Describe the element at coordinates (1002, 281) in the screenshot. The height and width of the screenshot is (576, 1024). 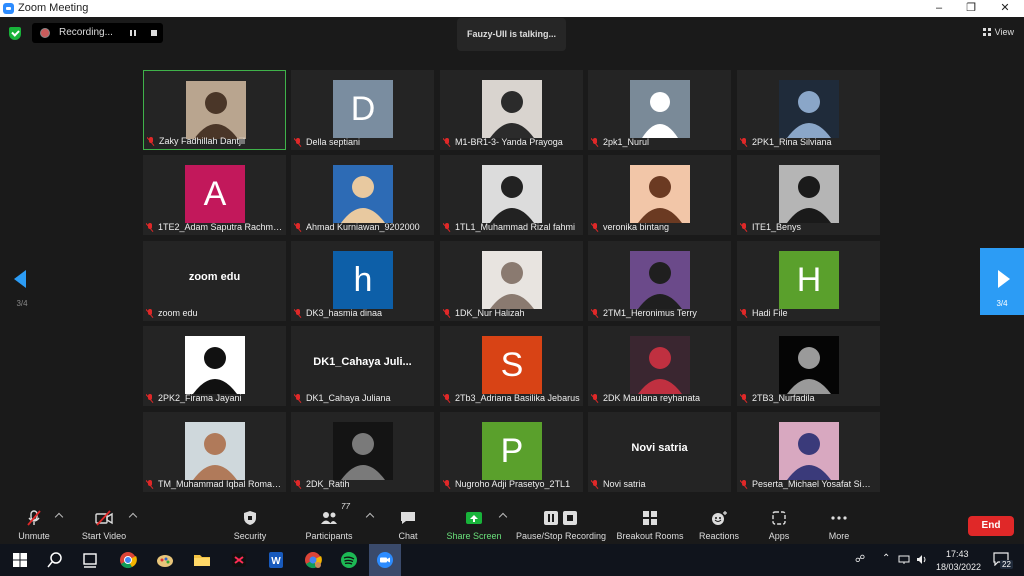
I see `next-page-button: 3/4` at that location.